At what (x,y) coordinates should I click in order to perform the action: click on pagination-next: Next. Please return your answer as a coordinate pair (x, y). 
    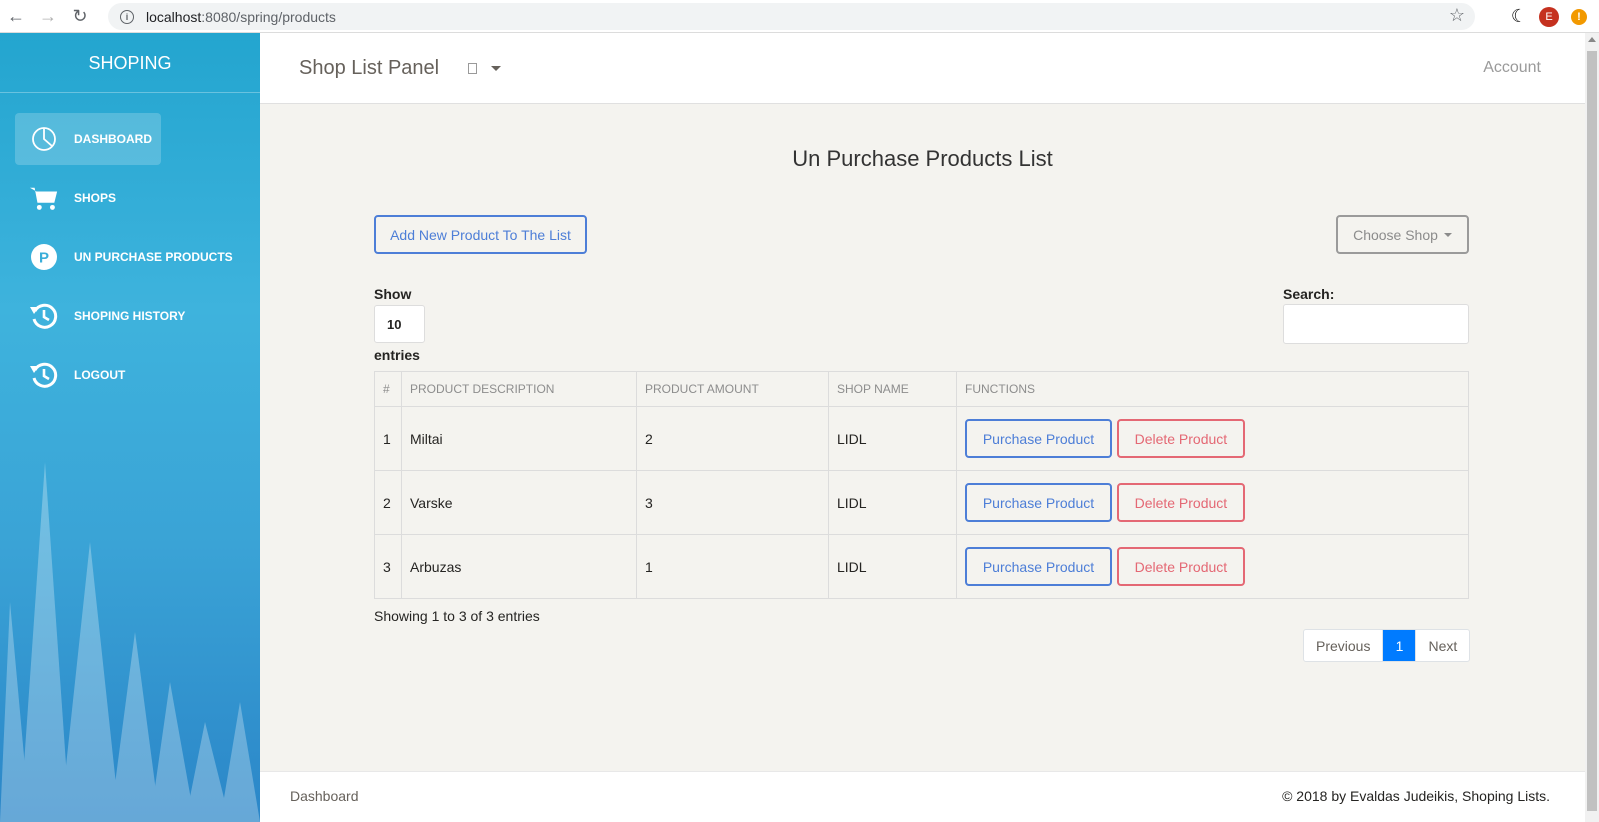
    Looking at the image, I should click on (1442, 645).